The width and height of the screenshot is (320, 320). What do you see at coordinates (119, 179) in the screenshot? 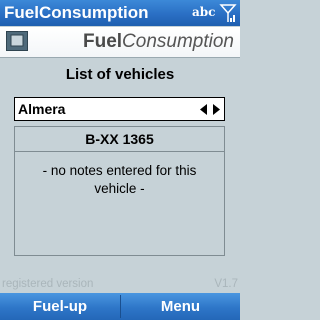
I see `vehicle-notes: - no notes entered for this vehicle -` at bounding box center [119, 179].